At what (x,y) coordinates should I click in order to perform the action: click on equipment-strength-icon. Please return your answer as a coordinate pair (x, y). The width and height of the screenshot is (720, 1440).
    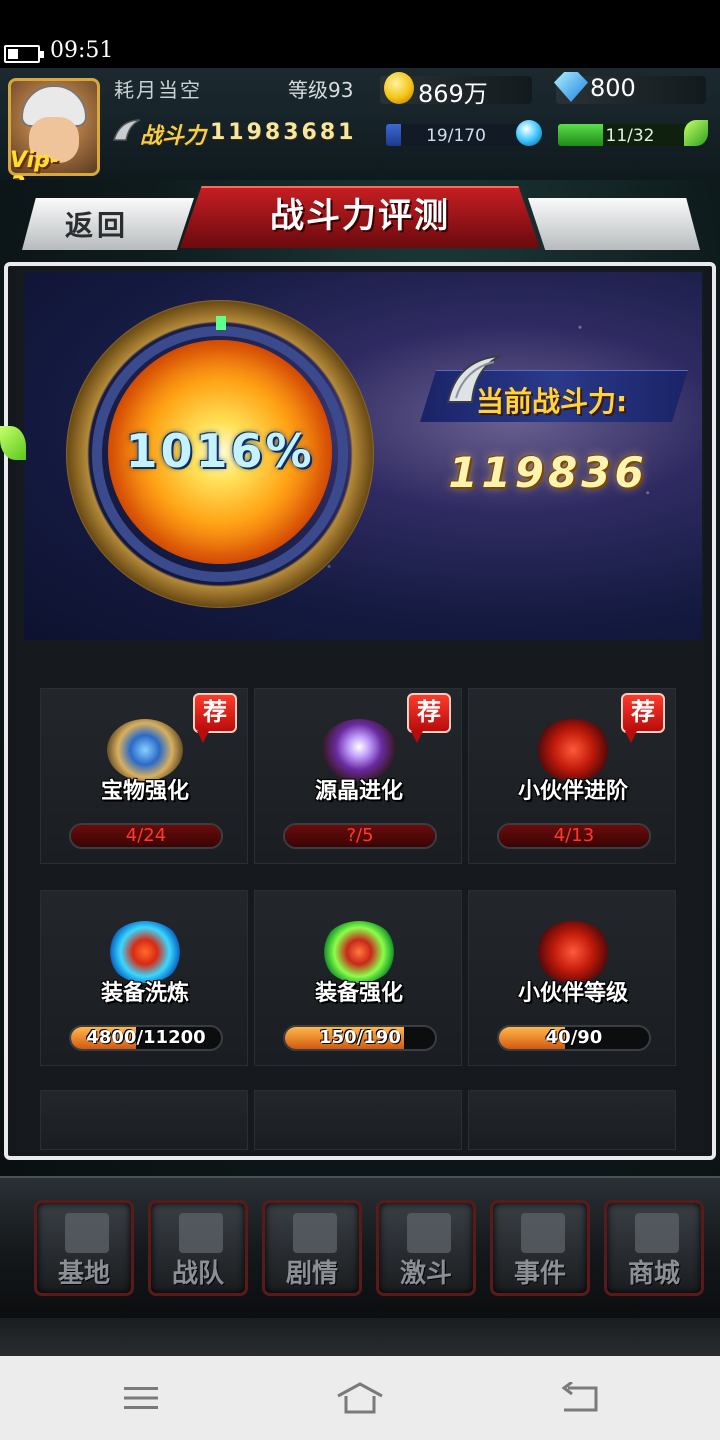
    Looking at the image, I should click on (359, 952).